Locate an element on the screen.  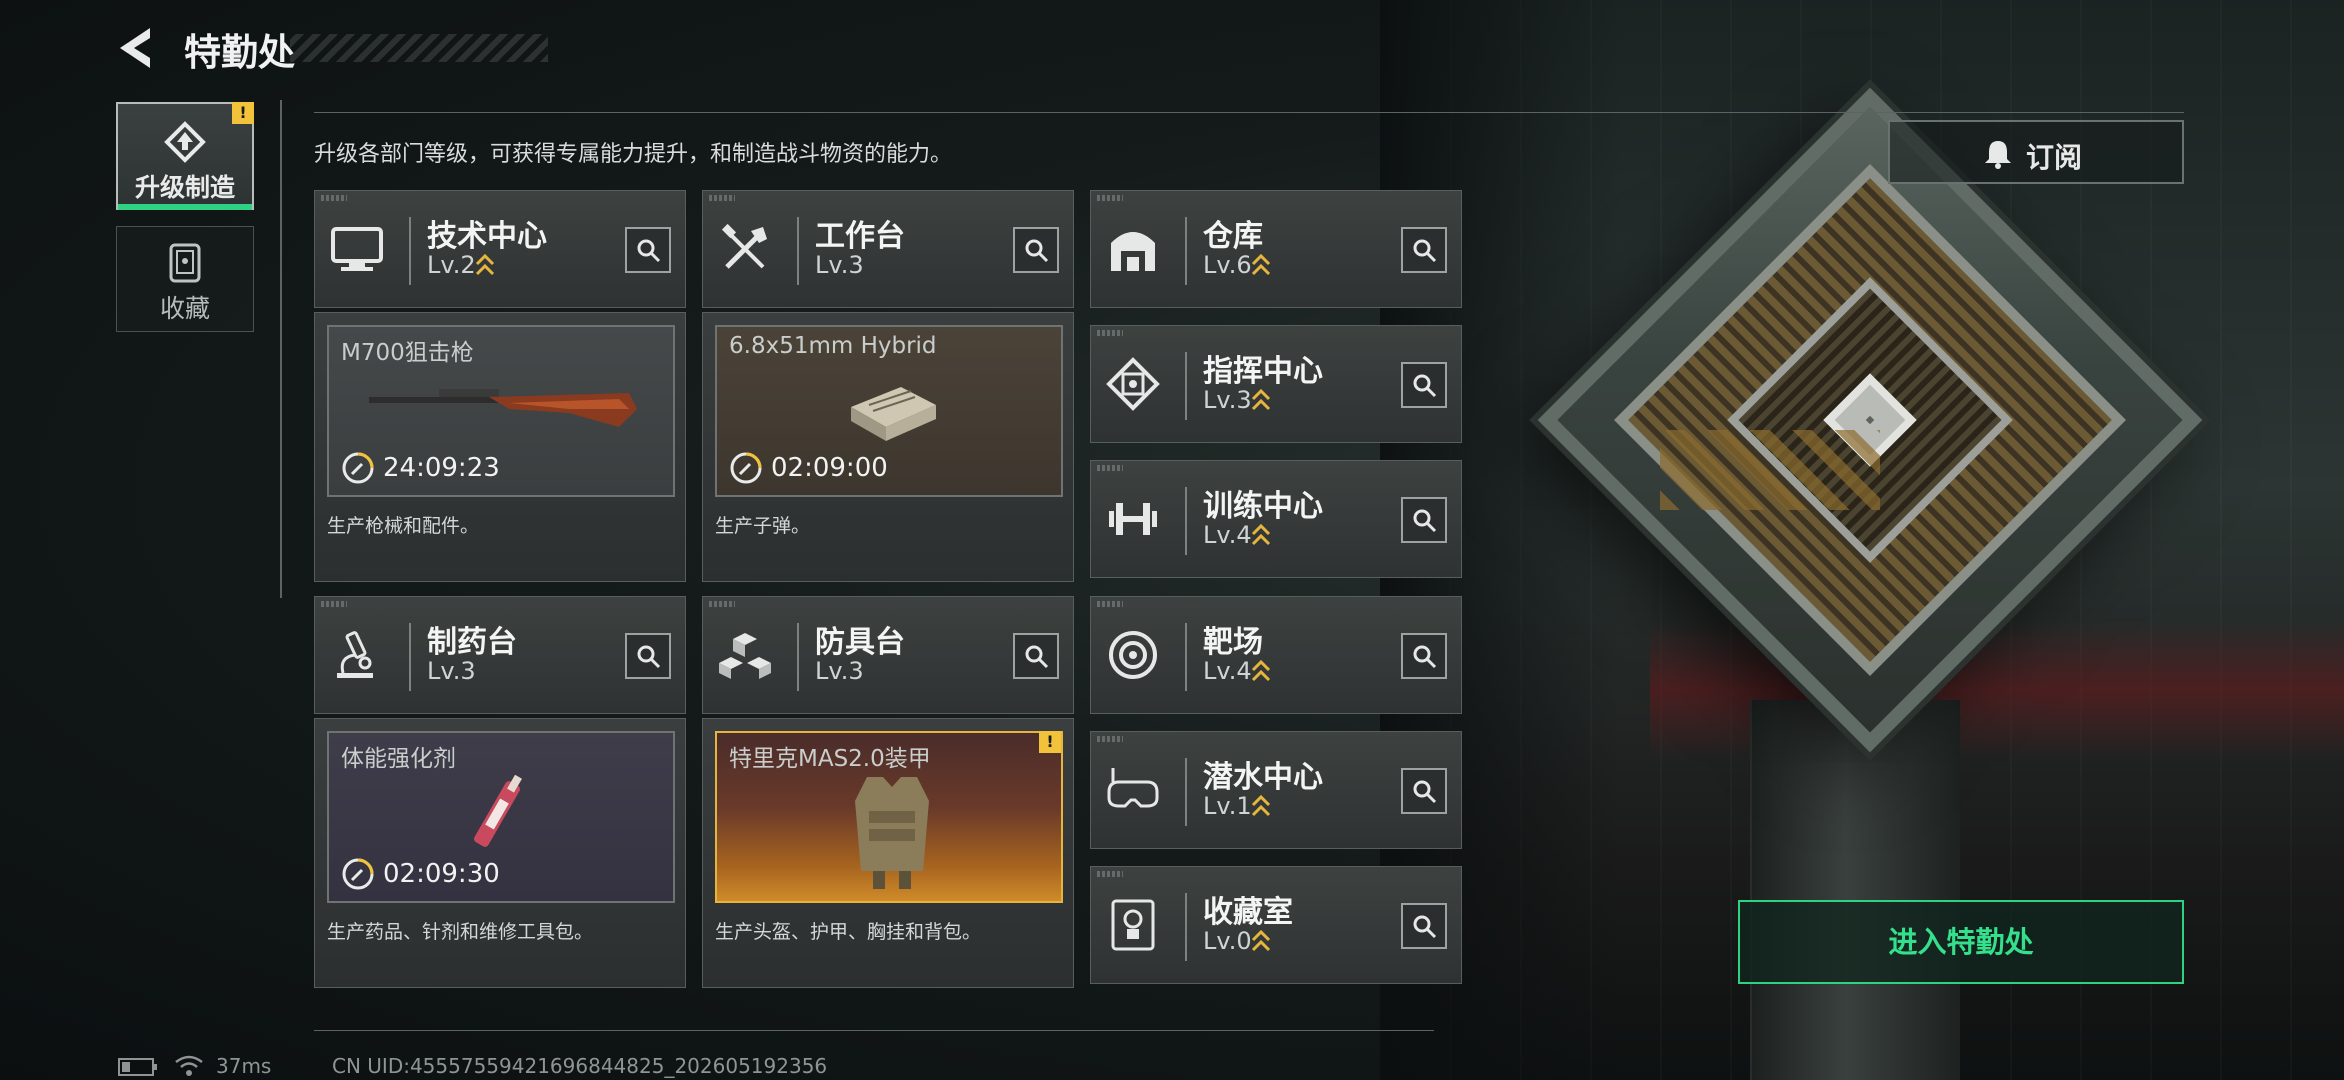
dept-level: Lv.2 is located at coordinates (451, 265).